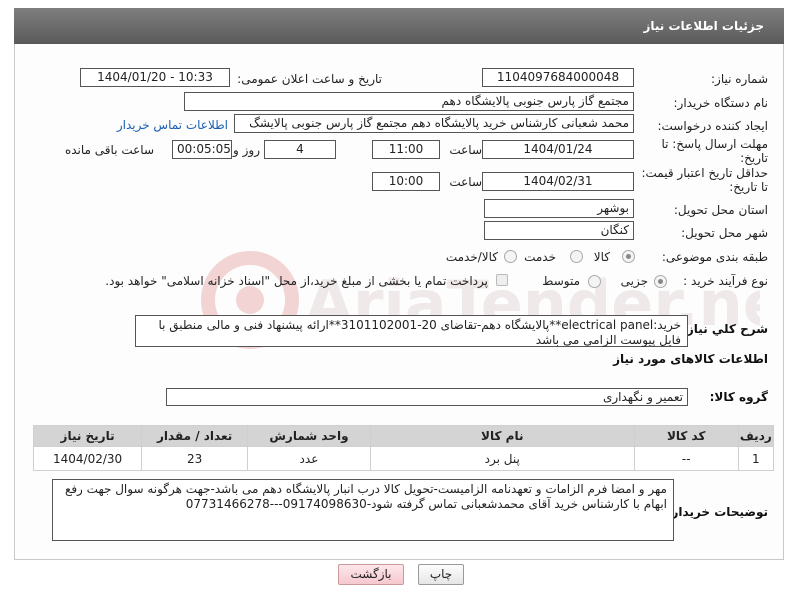 The height and width of the screenshot is (598, 788). Describe the element at coordinates (756, 458) in the screenshot. I see `cell-row: 1` at that location.